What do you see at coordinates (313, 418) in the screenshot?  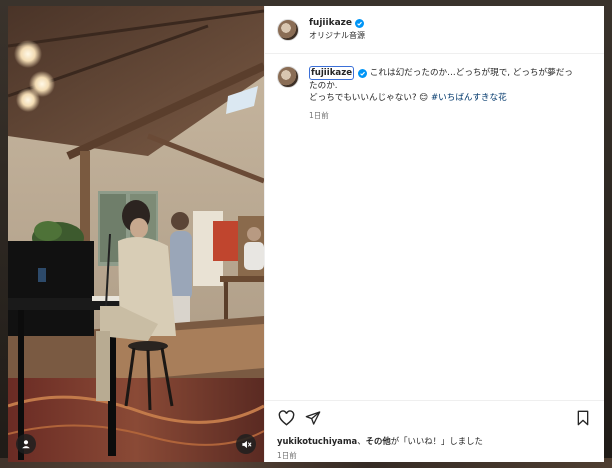 I see `share-icon` at bounding box center [313, 418].